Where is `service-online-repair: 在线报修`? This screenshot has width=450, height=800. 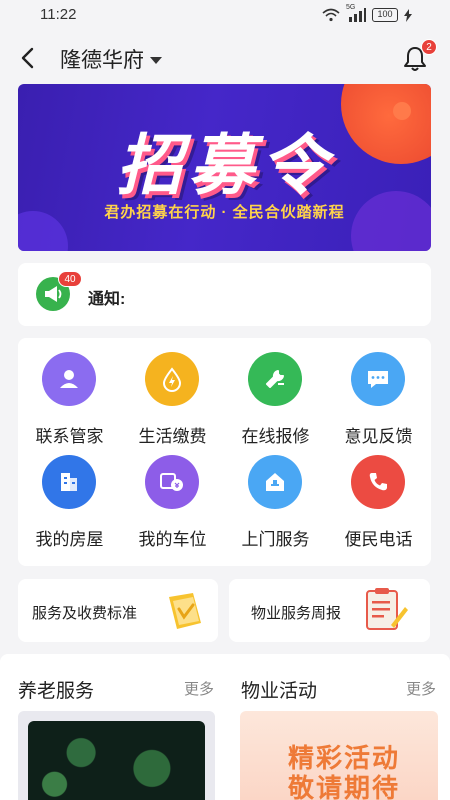
service-online-repair: 在线报修 is located at coordinates (275, 393).